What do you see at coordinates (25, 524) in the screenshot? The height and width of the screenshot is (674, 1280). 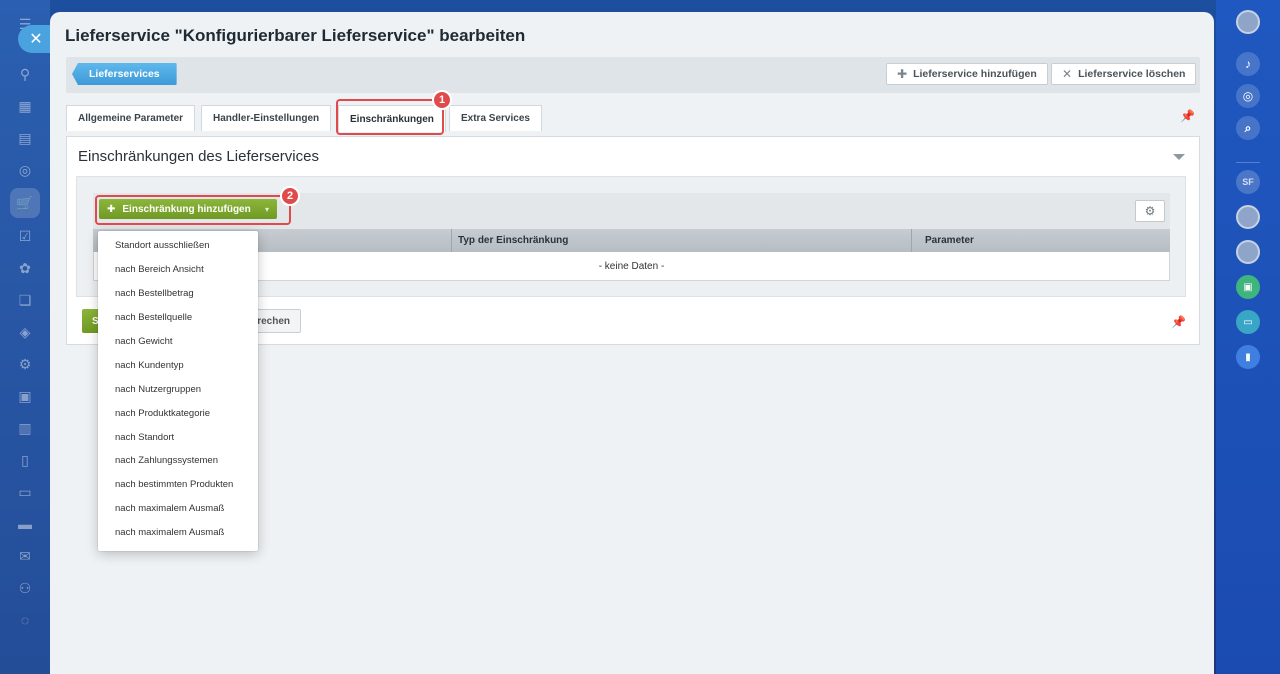 I see `drive-icon: ▬` at bounding box center [25, 524].